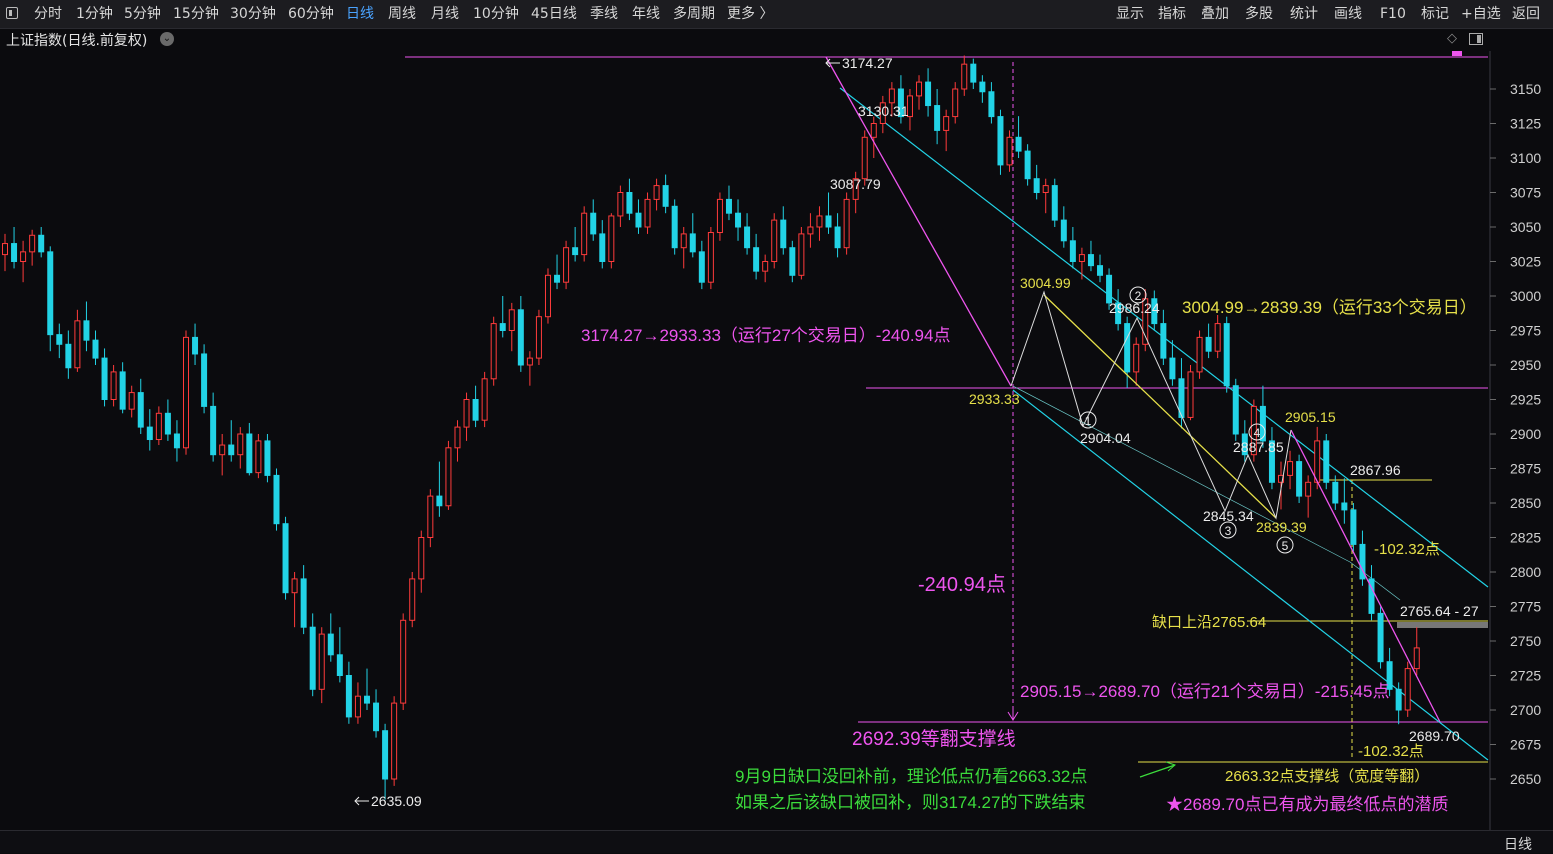 Image resolution: width=1553 pixels, height=854 pixels. What do you see at coordinates (1258, 447) in the screenshot?
I see `price-label: 2887.85` at bounding box center [1258, 447].